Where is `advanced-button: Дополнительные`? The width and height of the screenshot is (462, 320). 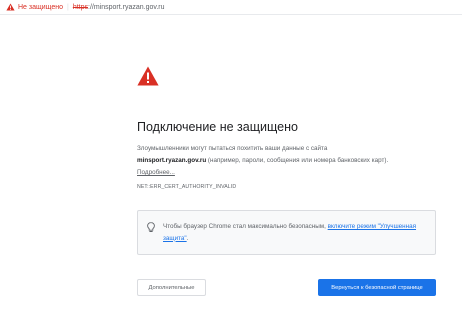
advanced-button: Дополнительные is located at coordinates (171, 287).